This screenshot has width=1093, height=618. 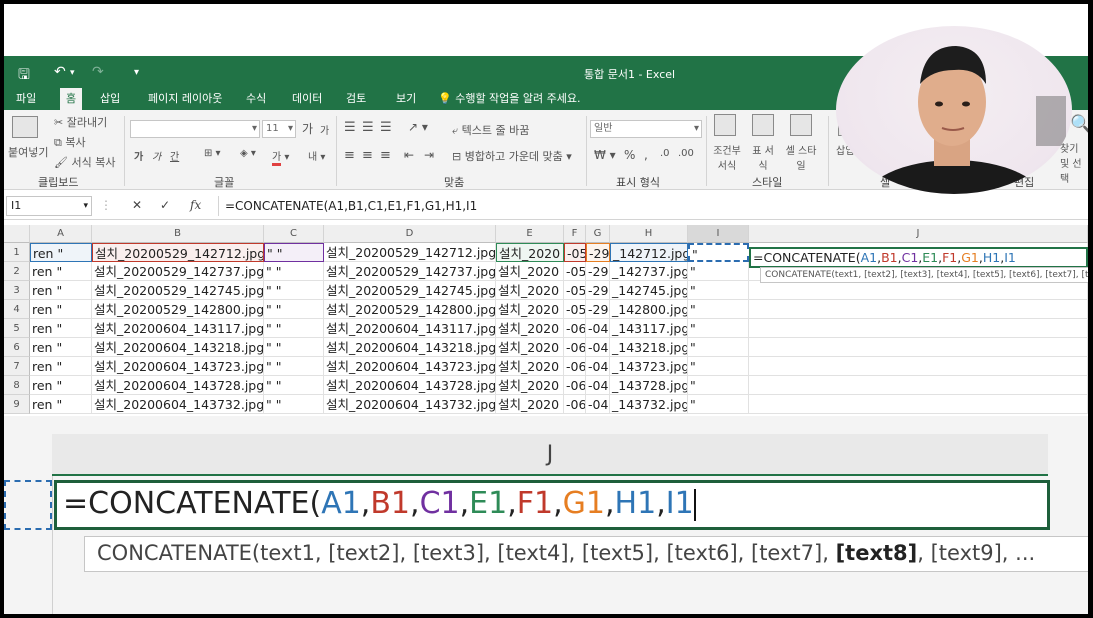 What do you see at coordinates (649, 385) in the screenshot?
I see `cell-h: _143728.jpg` at bounding box center [649, 385].